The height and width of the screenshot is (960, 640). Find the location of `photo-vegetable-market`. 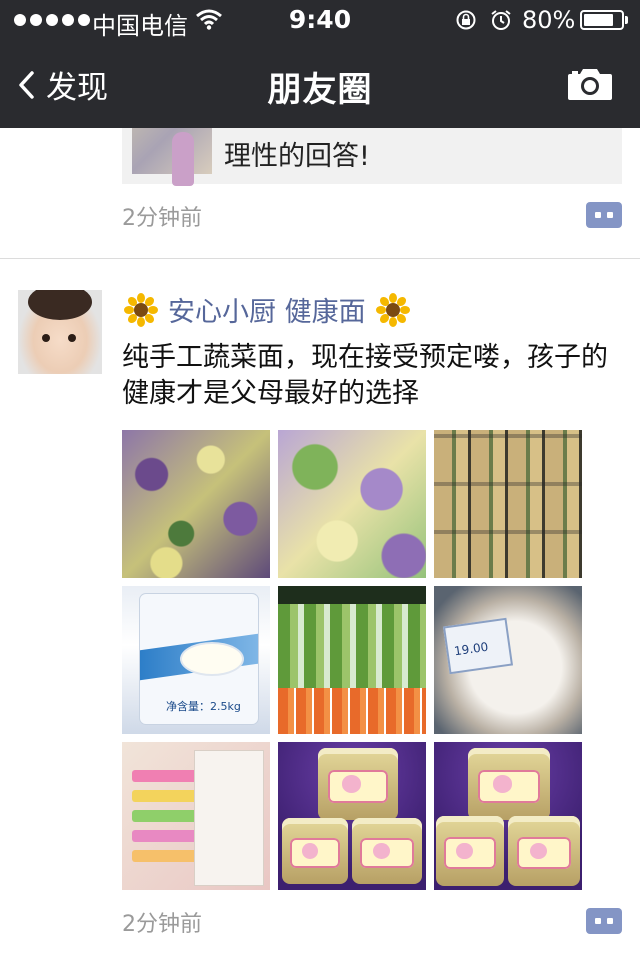

photo-vegetable-market is located at coordinates (352, 660).